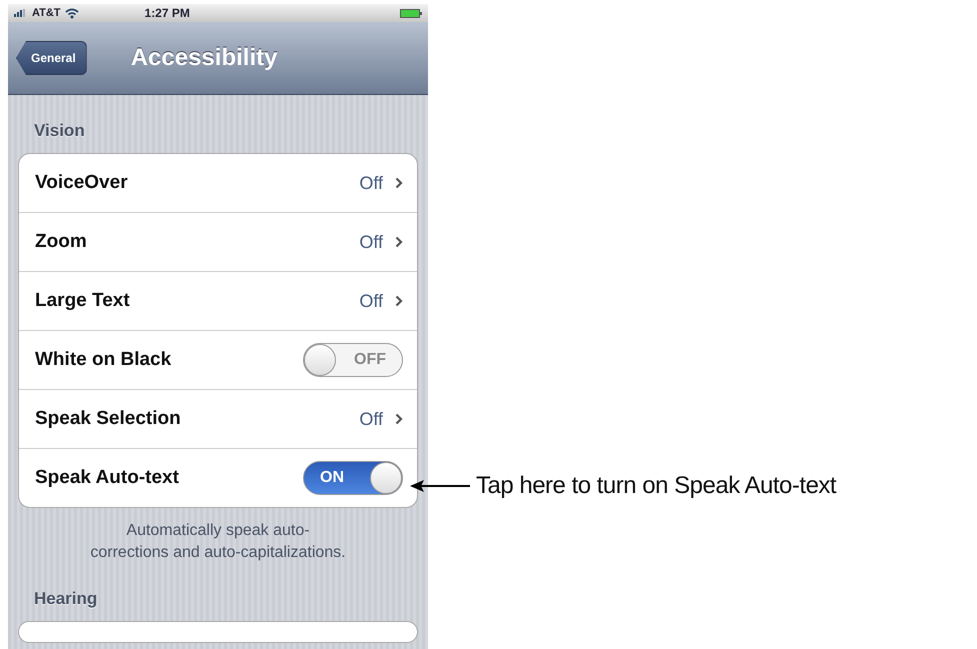 The height and width of the screenshot is (649, 977). Describe the element at coordinates (82, 183) in the screenshot. I see `row-label: VoiceOver` at that location.